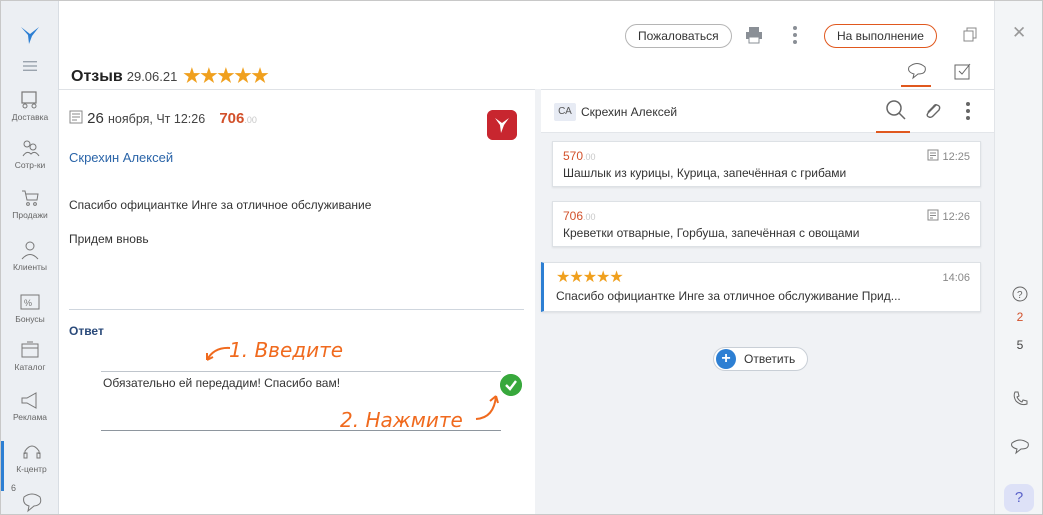  Describe the element at coordinates (157, 119) in the screenshot. I see `review-month-time: ноября, Чт 12:26` at that location.